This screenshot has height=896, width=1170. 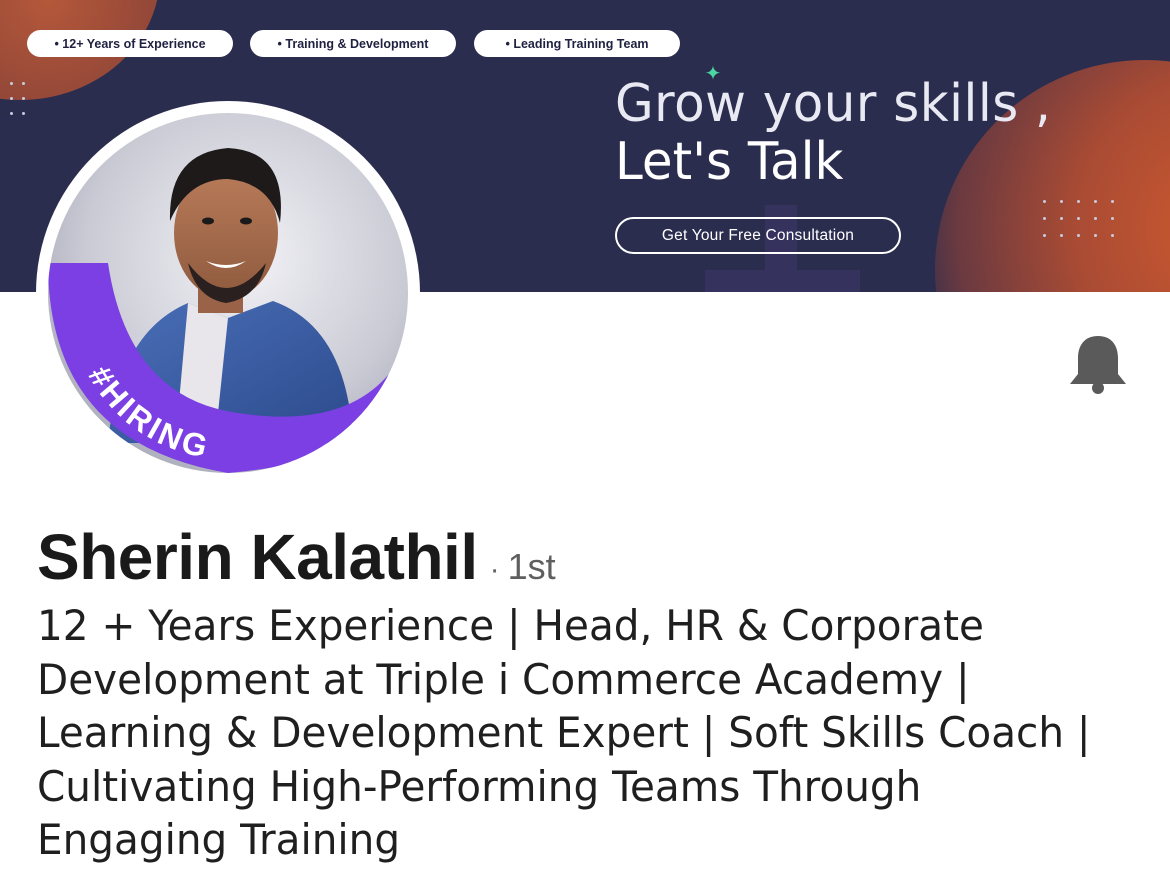 What do you see at coordinates (1098, 365) in the screenshot?
I see `bell-icon` at bounding box center [1098, 365].